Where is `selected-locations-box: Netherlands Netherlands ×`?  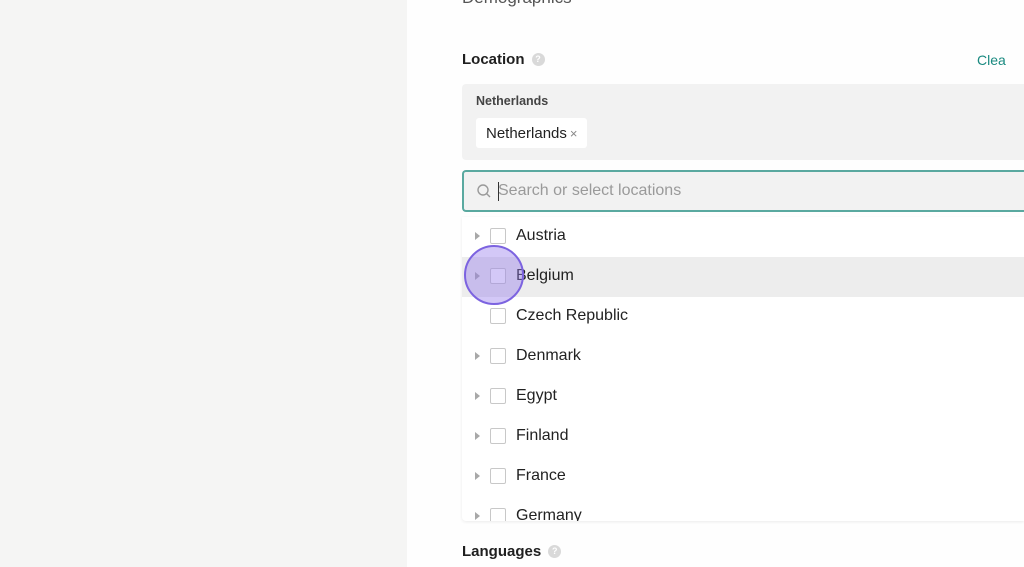 selected-locations-box: Netherlands Netherlands × is located at coordinates (743, 122).